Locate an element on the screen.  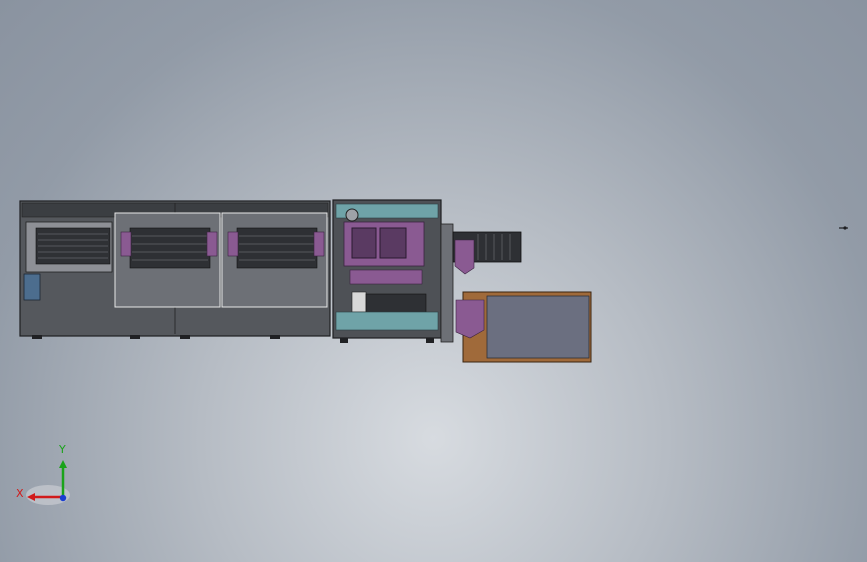
y-axis-arrowhead is located at coordinates (63, 464).